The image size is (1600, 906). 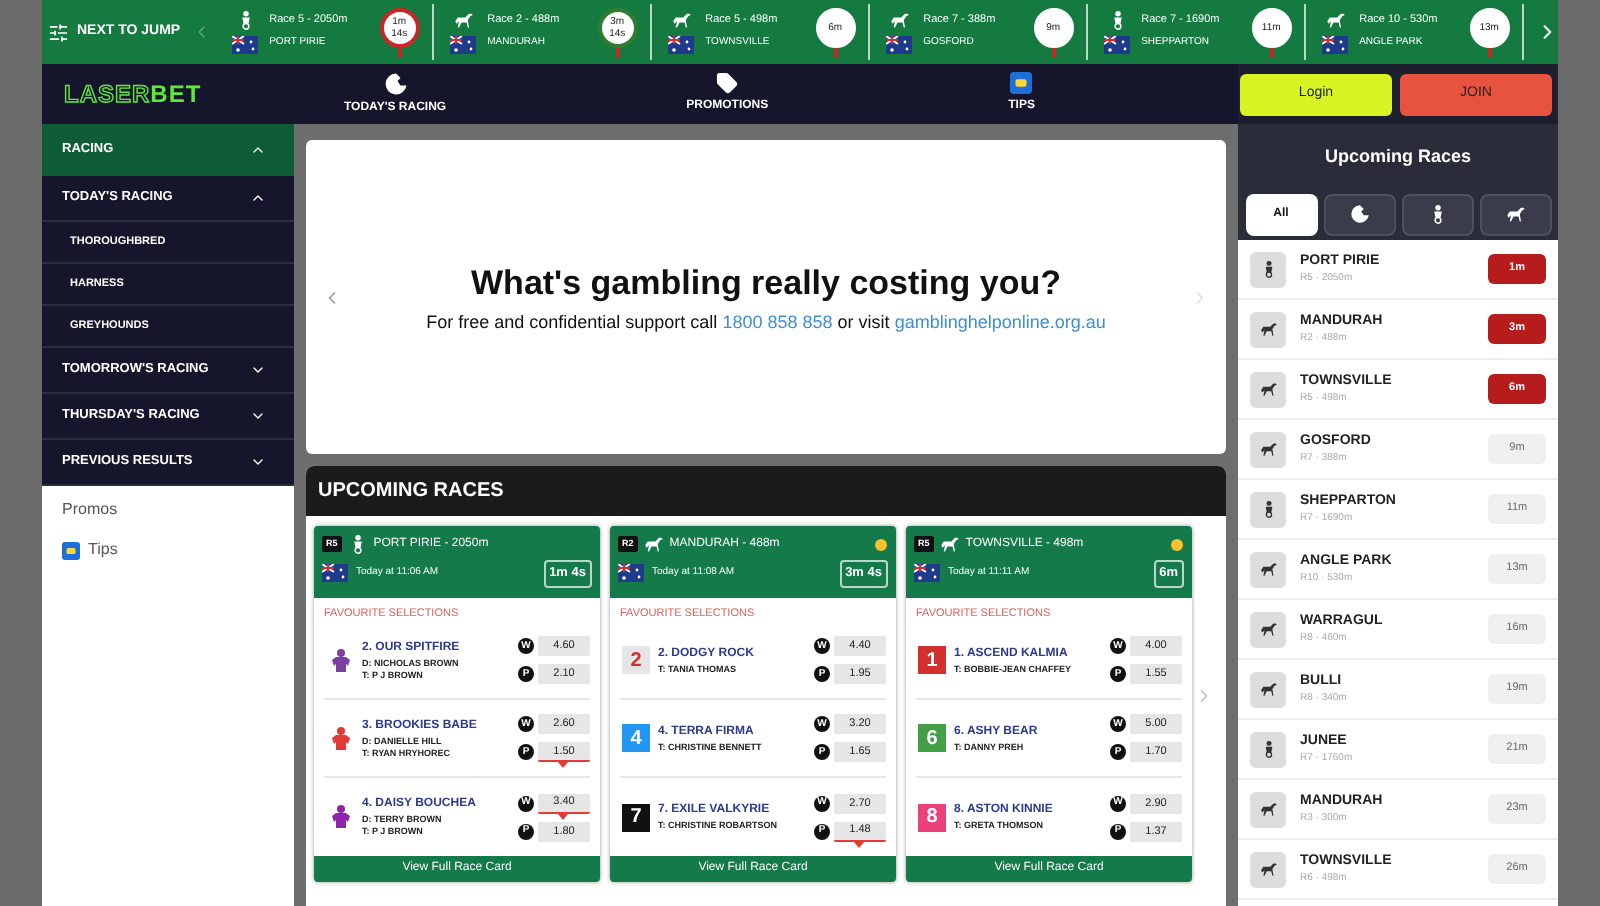 I want to click on saddle-number: 2, so click(x=636, y=660).